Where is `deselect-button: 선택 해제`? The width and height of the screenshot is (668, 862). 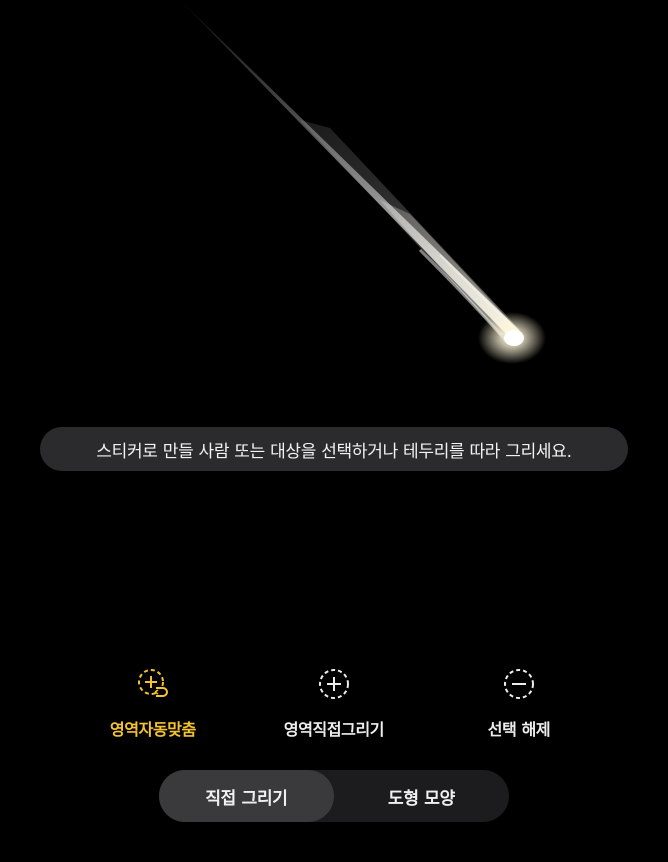
deselect-button: 선택 해제 is located at coordinates (519, 701).